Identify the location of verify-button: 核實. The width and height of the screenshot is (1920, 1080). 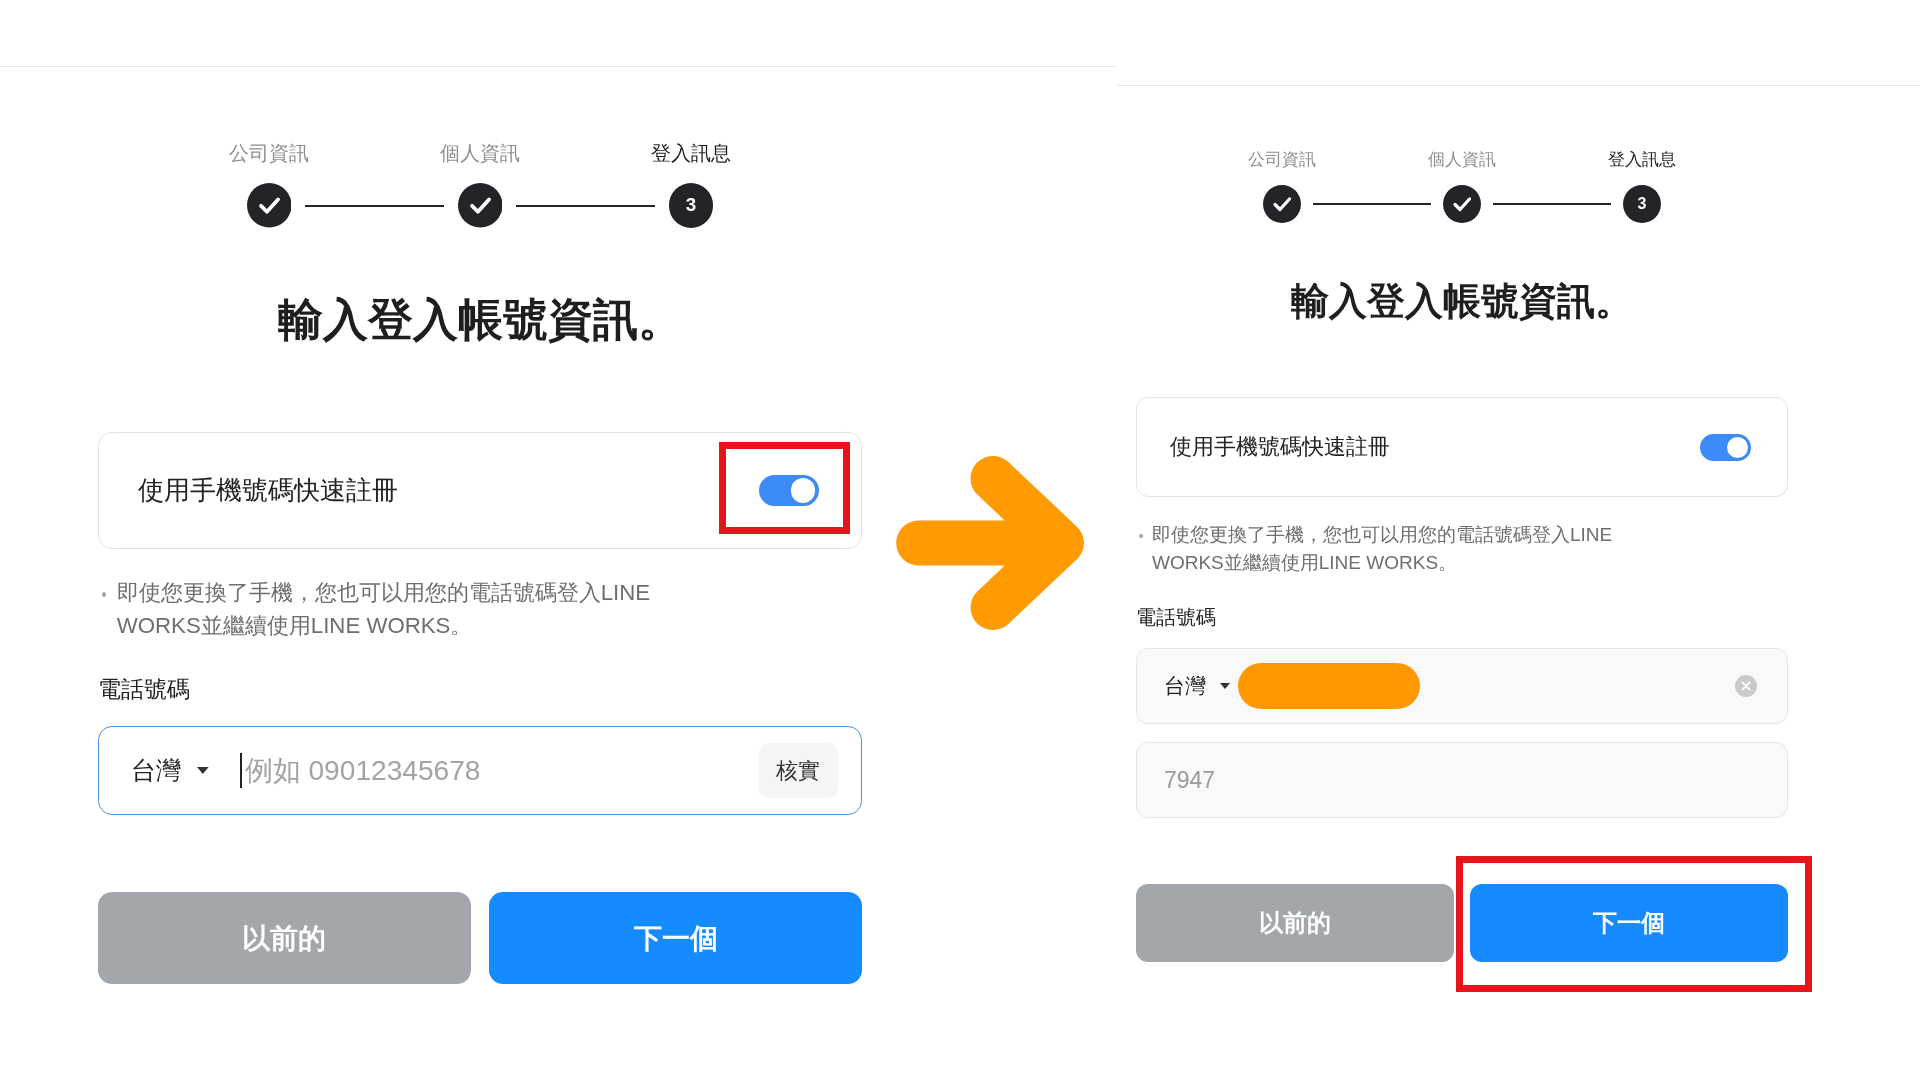
(798, 771).